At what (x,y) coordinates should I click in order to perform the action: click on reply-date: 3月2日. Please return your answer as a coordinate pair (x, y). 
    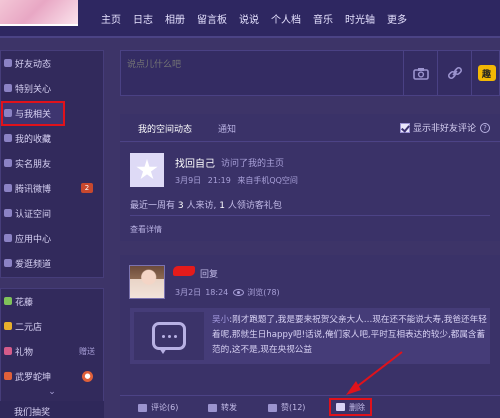
    Looking at the image, I should click on (188, 292).